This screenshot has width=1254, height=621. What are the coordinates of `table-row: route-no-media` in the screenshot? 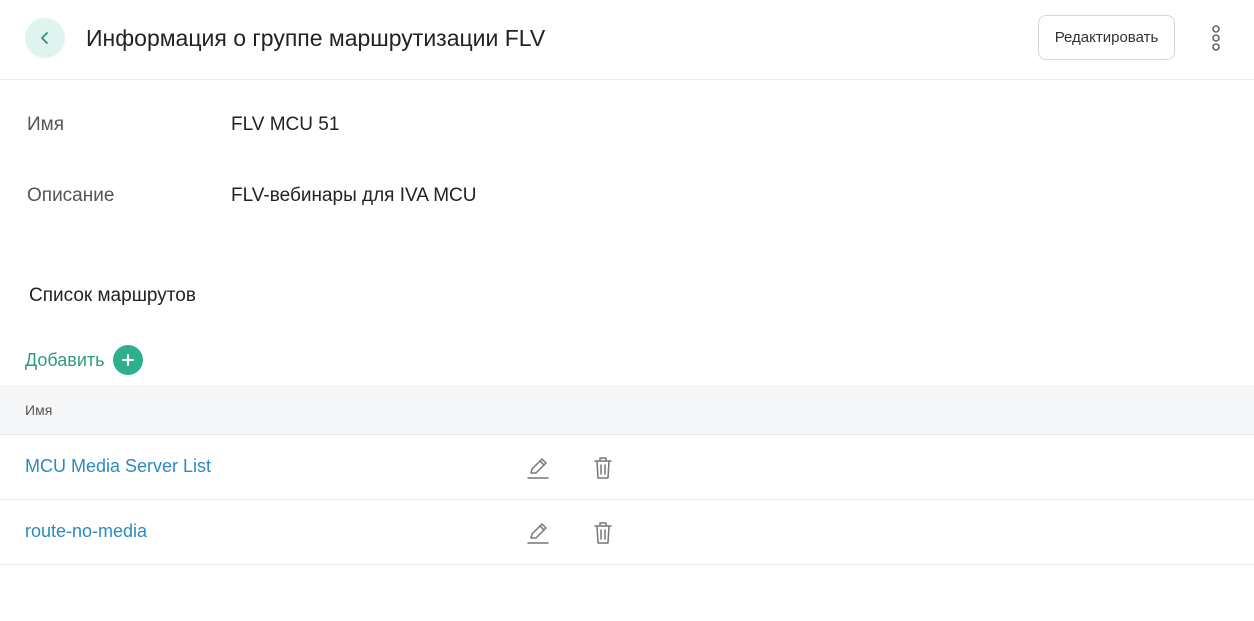 It's located at (627, 532).